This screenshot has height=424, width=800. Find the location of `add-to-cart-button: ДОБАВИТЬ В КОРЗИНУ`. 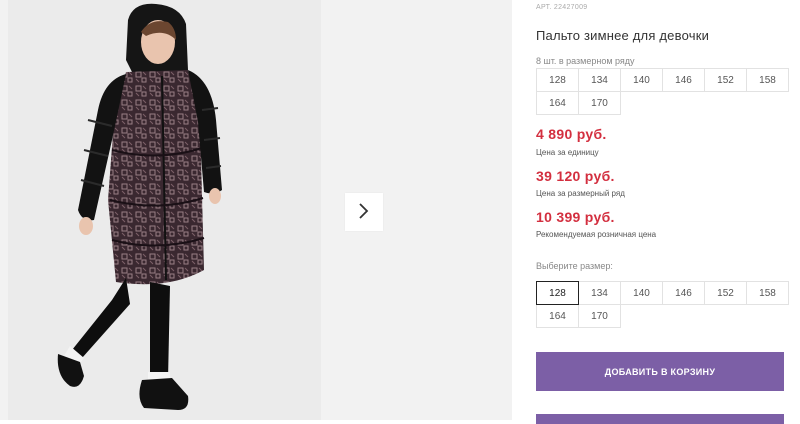

add-to-cart-button: ДОБАВИТЬ В КОРЗИНУ is located at coordinates (660, 371).